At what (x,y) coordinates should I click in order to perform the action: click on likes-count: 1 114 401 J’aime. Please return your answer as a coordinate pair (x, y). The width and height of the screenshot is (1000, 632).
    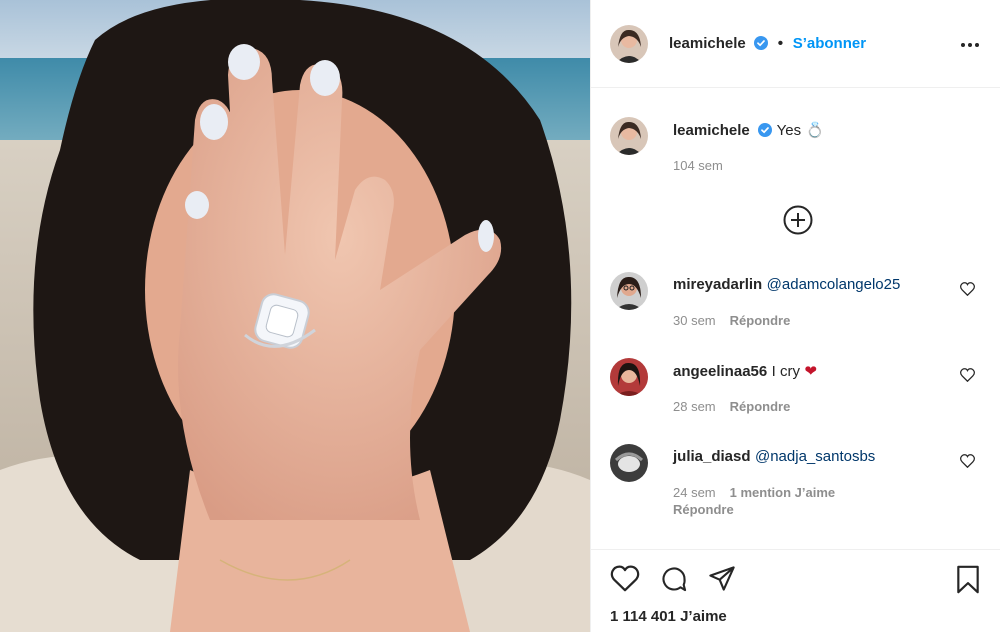
    Looking at the image, I should click on (668, 616).